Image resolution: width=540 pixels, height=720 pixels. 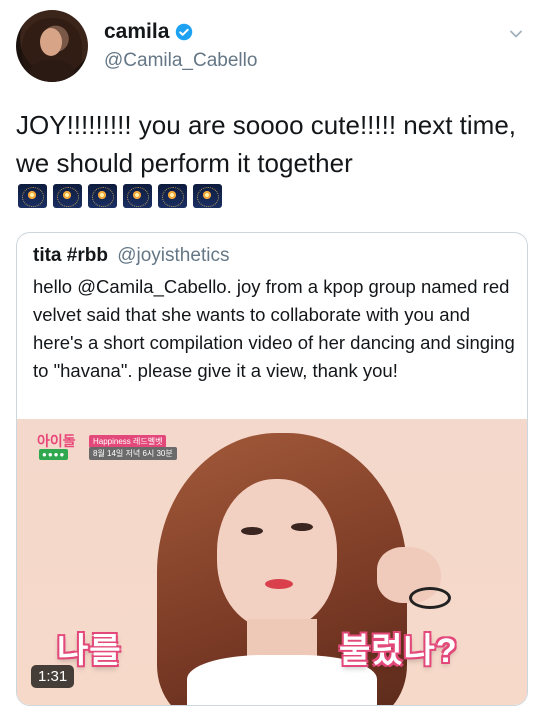 I want to click on quoted-display-name: tita #rbb, so click(x=70, y=255).